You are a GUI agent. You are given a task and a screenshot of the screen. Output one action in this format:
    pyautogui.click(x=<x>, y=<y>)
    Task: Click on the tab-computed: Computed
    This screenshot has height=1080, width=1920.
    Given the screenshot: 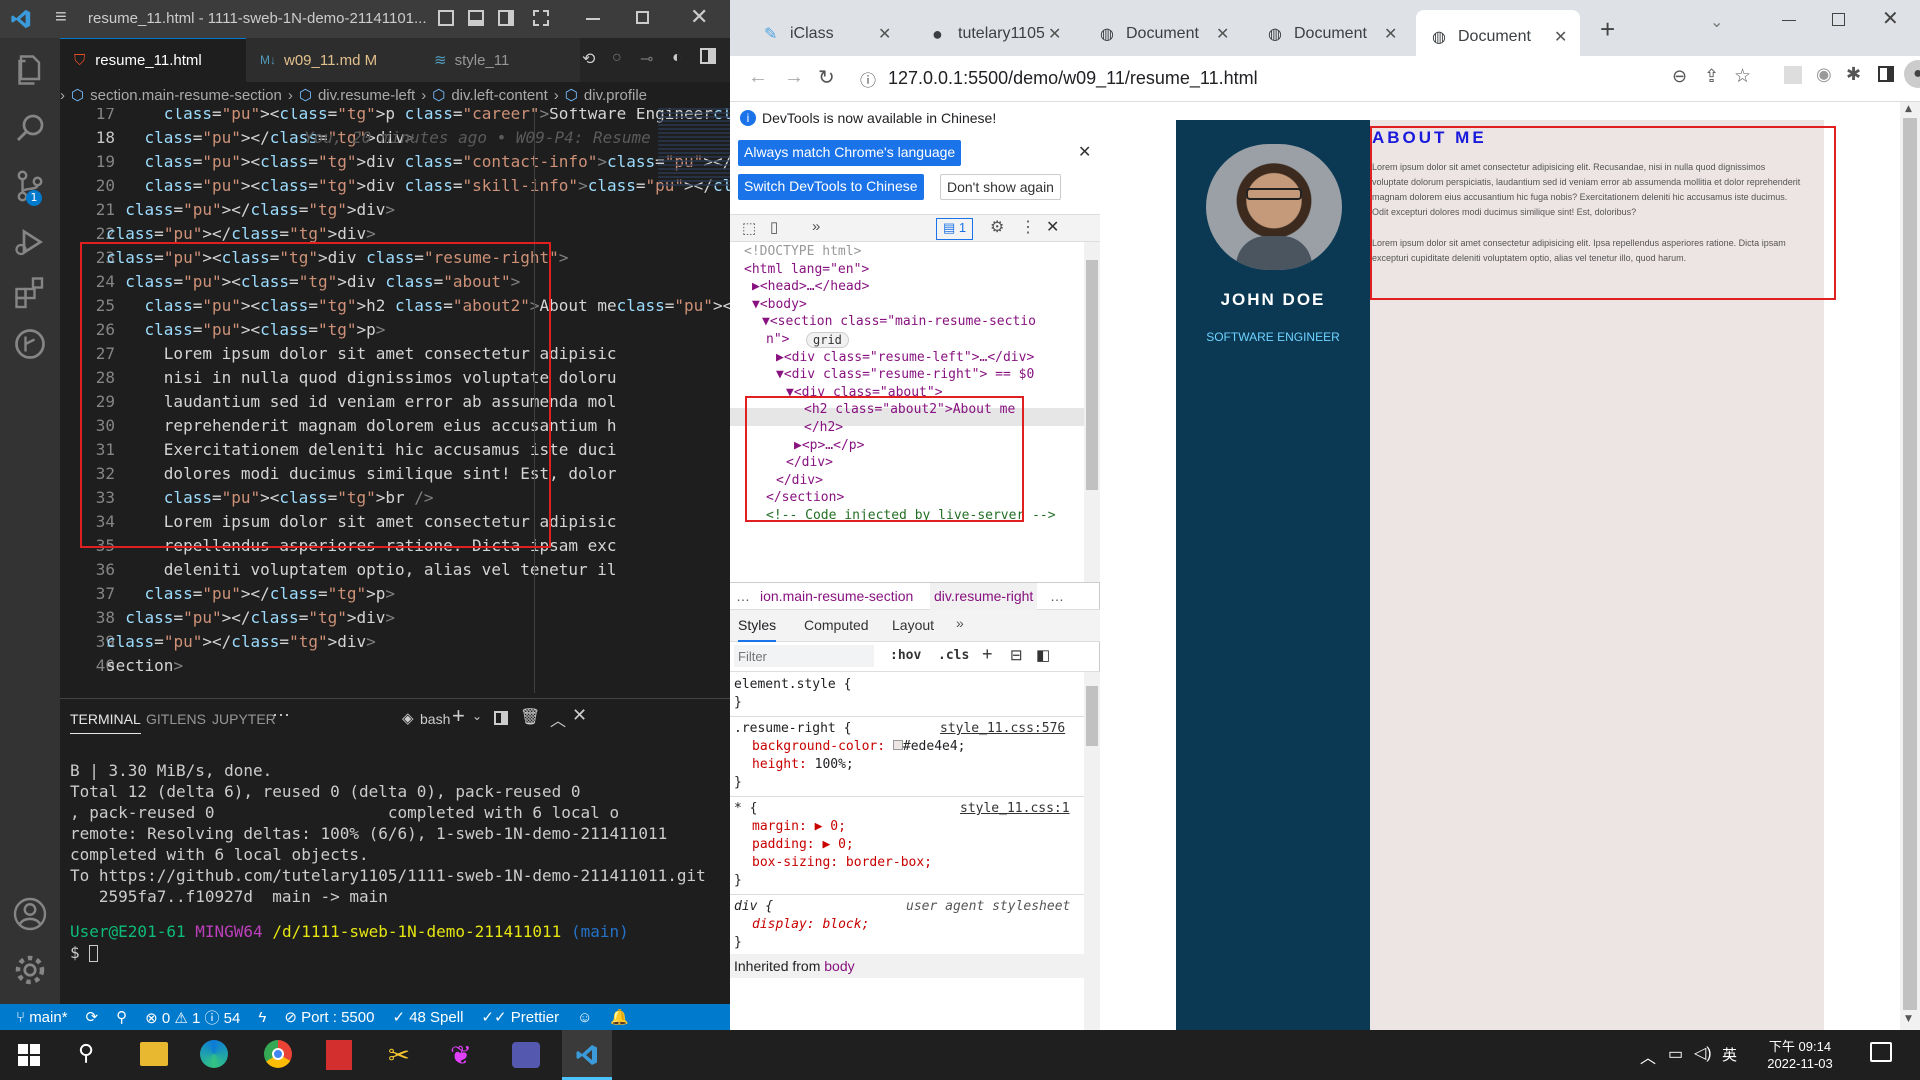 What is the action you would take?
    pyautogui.click(x=836, y=625)
    